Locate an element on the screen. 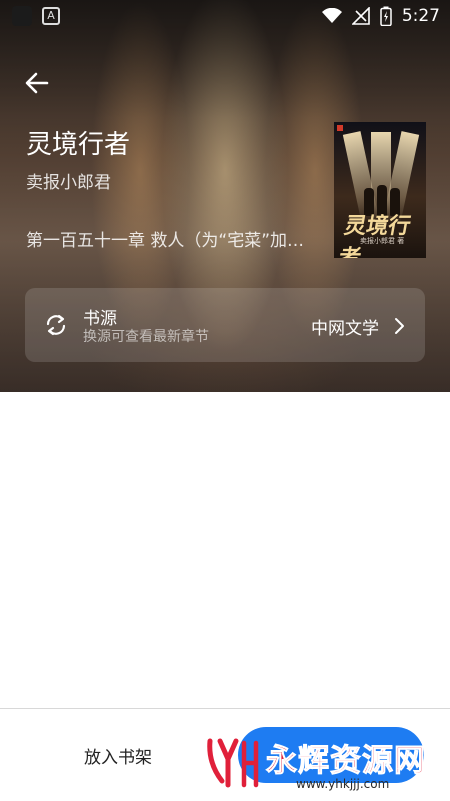  source-name: 中网文学 is located at coordinates (345, 329).